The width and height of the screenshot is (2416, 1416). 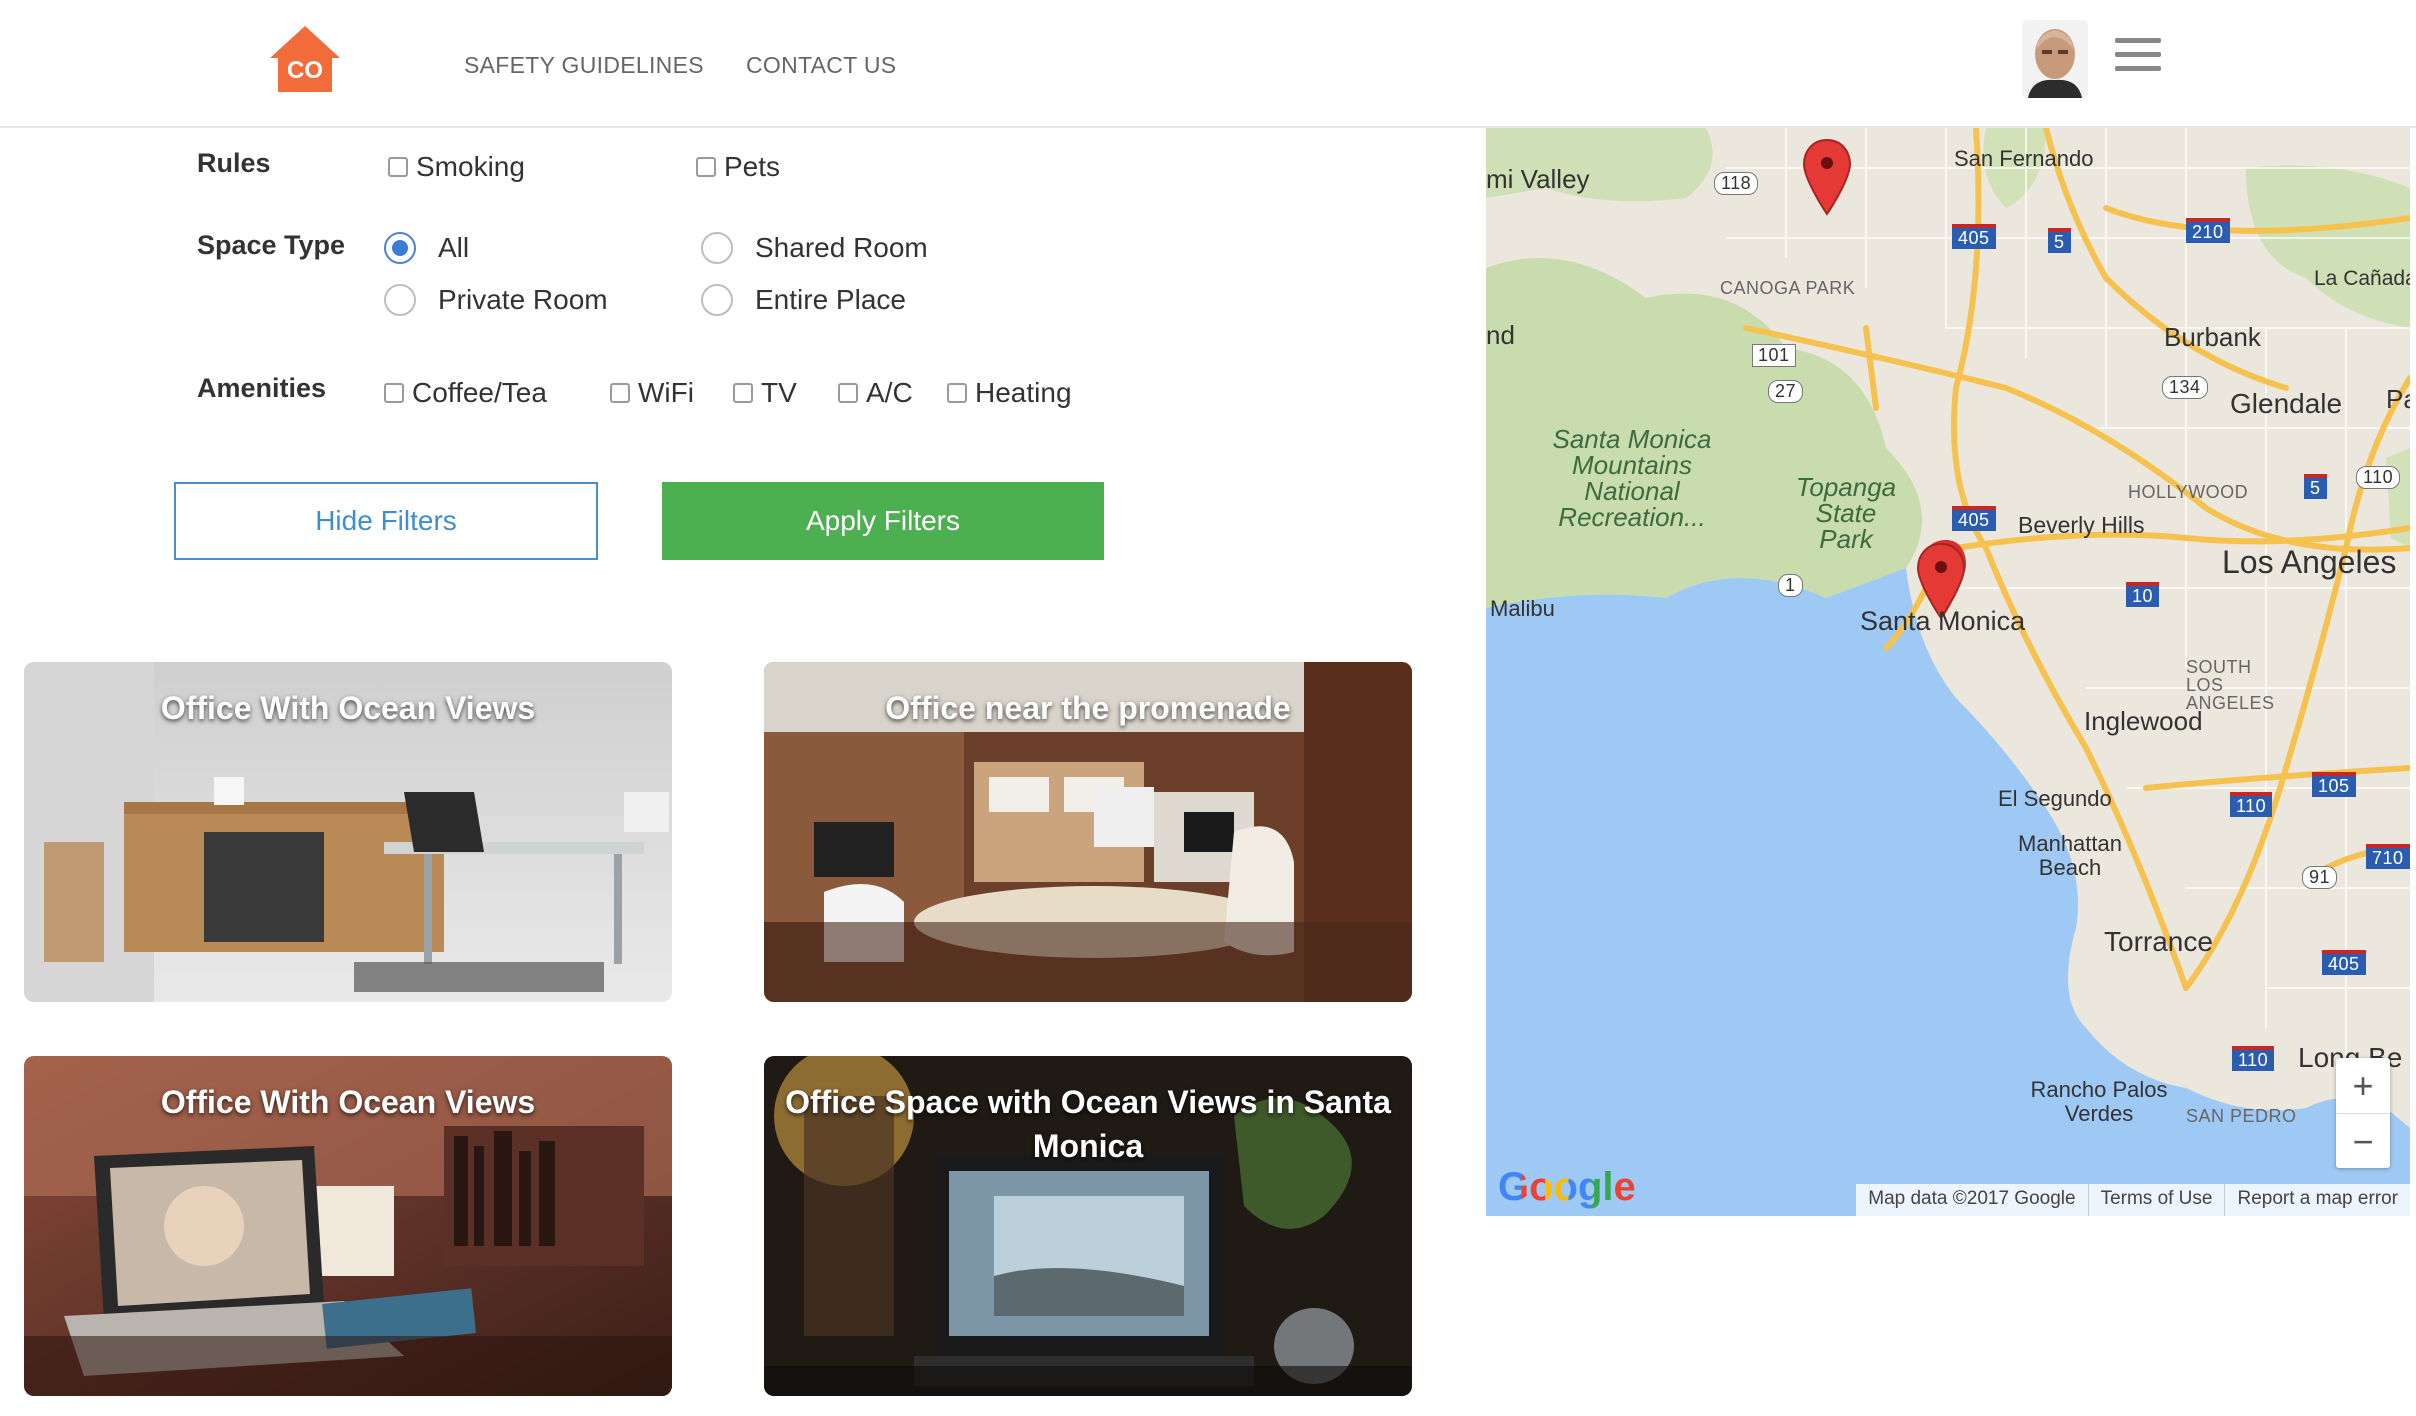 What do you see at coordinates (883, 521) in the screenshot?
I see `apply-filters-button: Apply Filters` at bounding box center [883, 521].